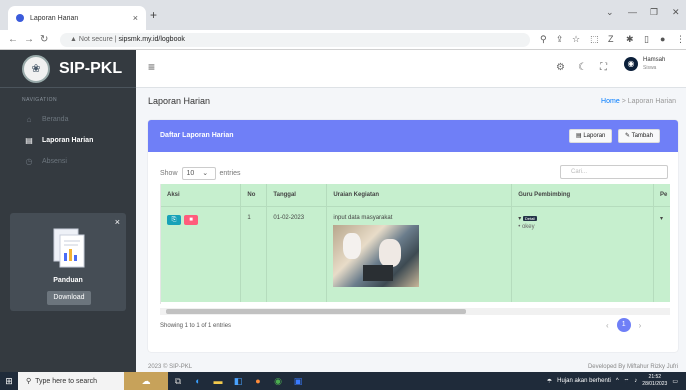 The width and height of the screenshot is (686, 390). Describe the element at coordinates (611, 39) in the screenshot. I see `extension-z-icon: Z` at that location.